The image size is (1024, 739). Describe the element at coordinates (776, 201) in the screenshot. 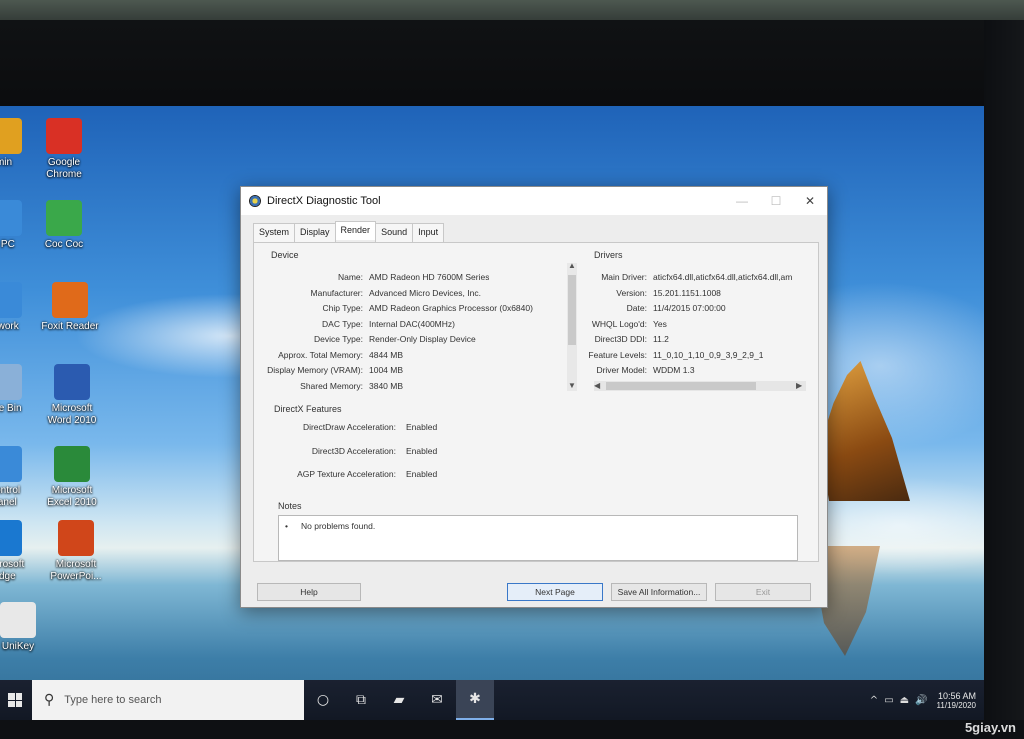

I see `maximize-button: ☐` at that location.